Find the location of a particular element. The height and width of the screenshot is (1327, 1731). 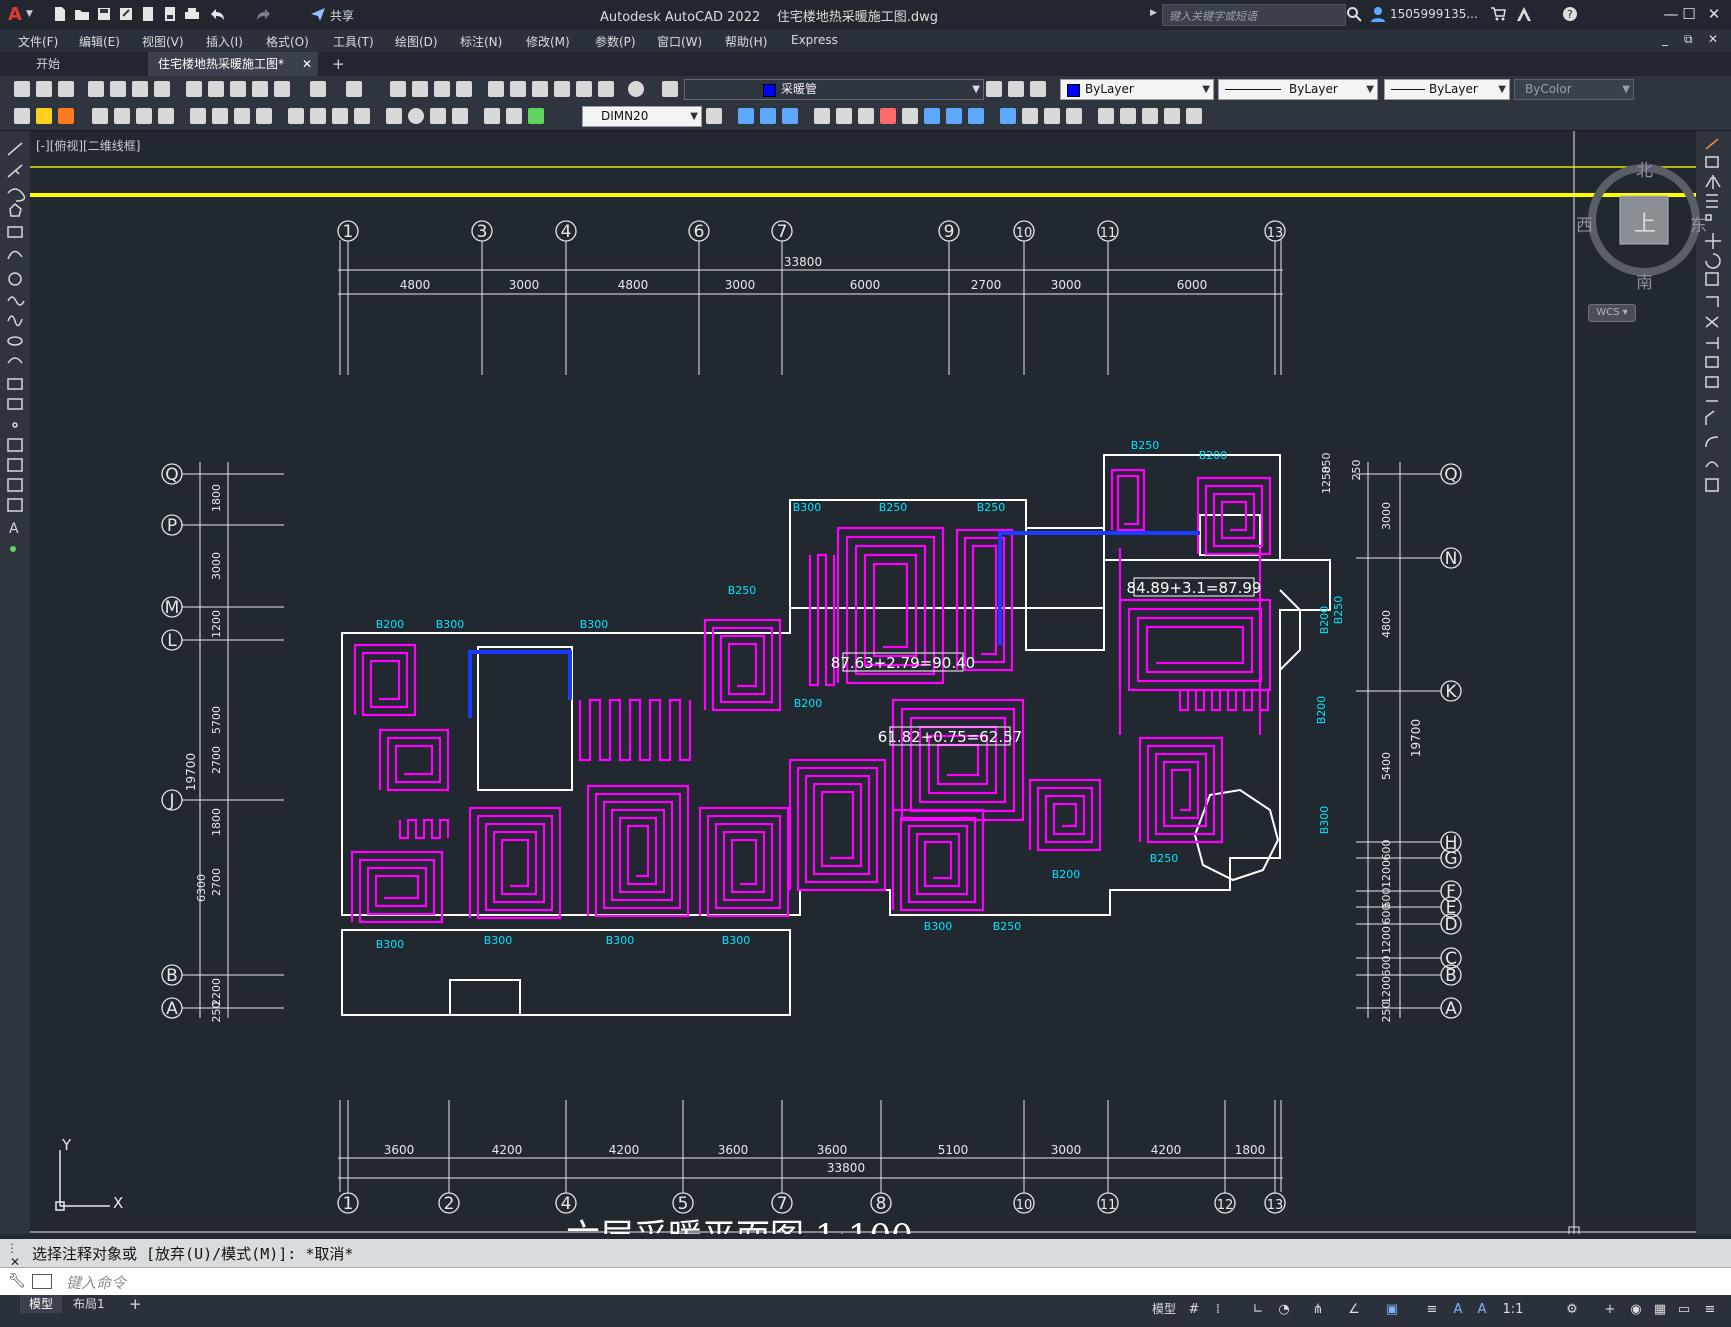

rectangle-icon is located at coordinates (15, 232).